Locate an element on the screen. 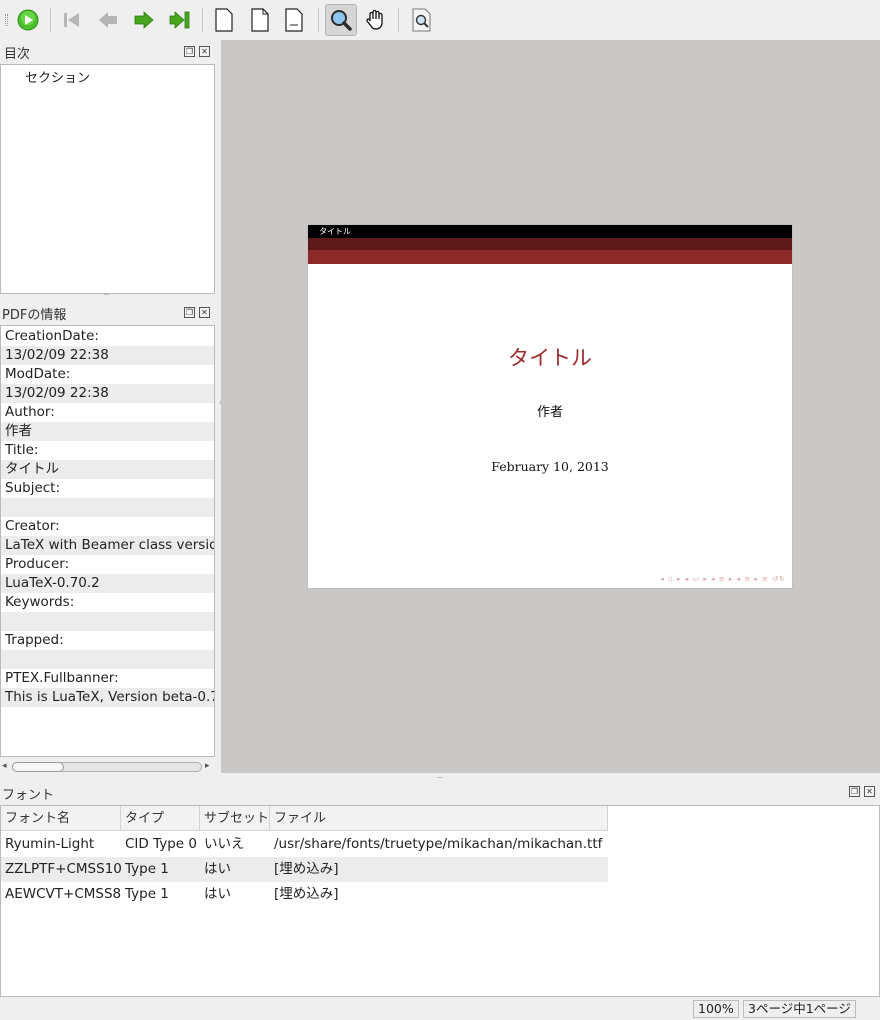  toc-panel-controls: ❐ ✕ is located at coordinates (197, 51).